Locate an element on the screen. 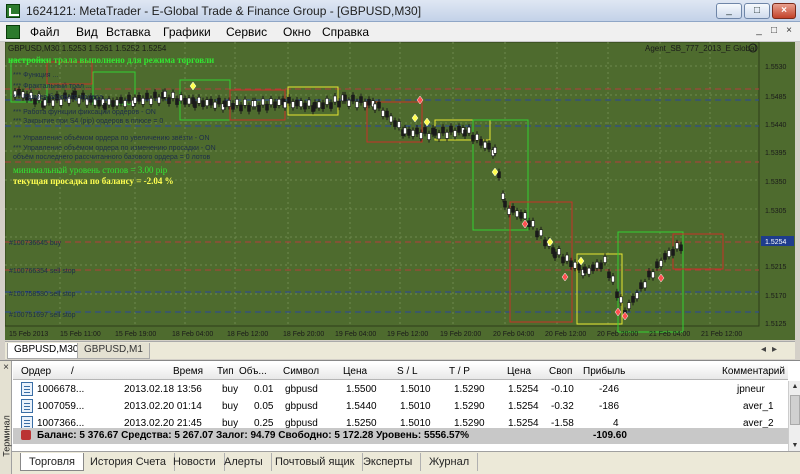  order-price: 1.5440 is located at coordinates (361, 406).